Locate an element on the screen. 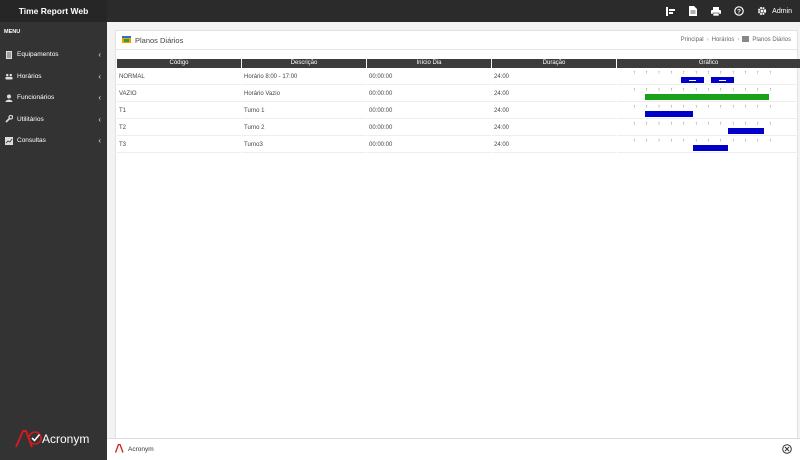 The image size is (800, 460). cell-codigo: T3 is located at coordinates (179, 145).